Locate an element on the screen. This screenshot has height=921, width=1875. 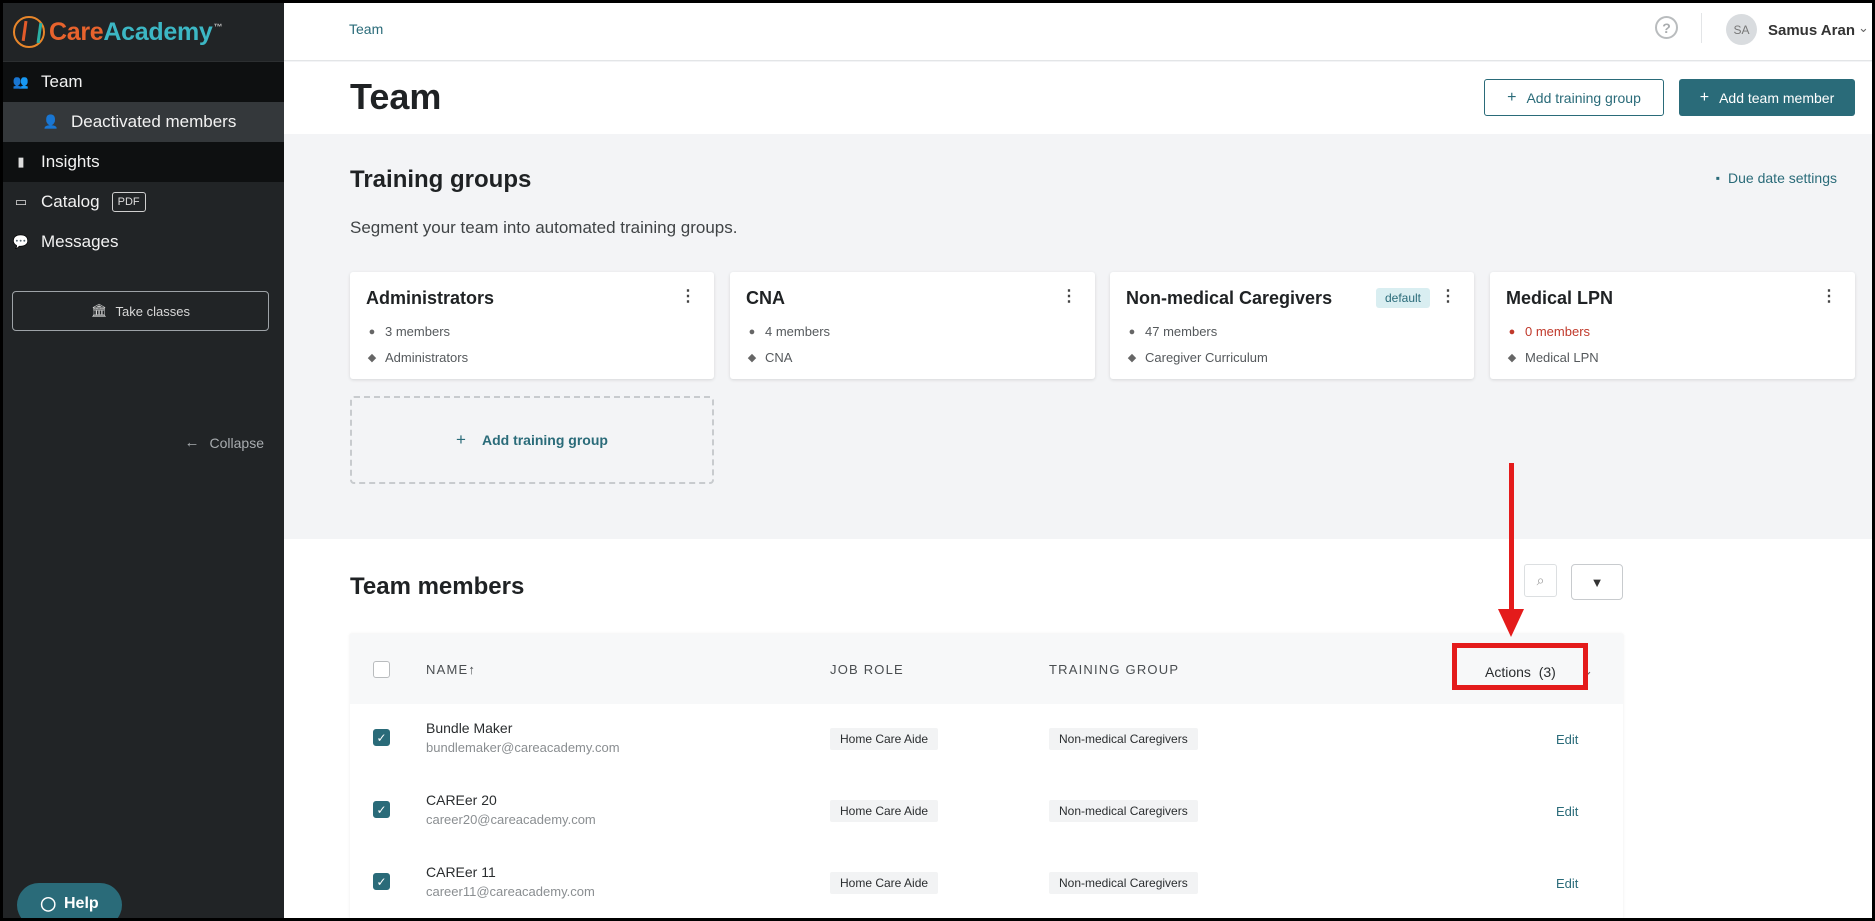
avatar: SA is located at coordinates (1741, 29).